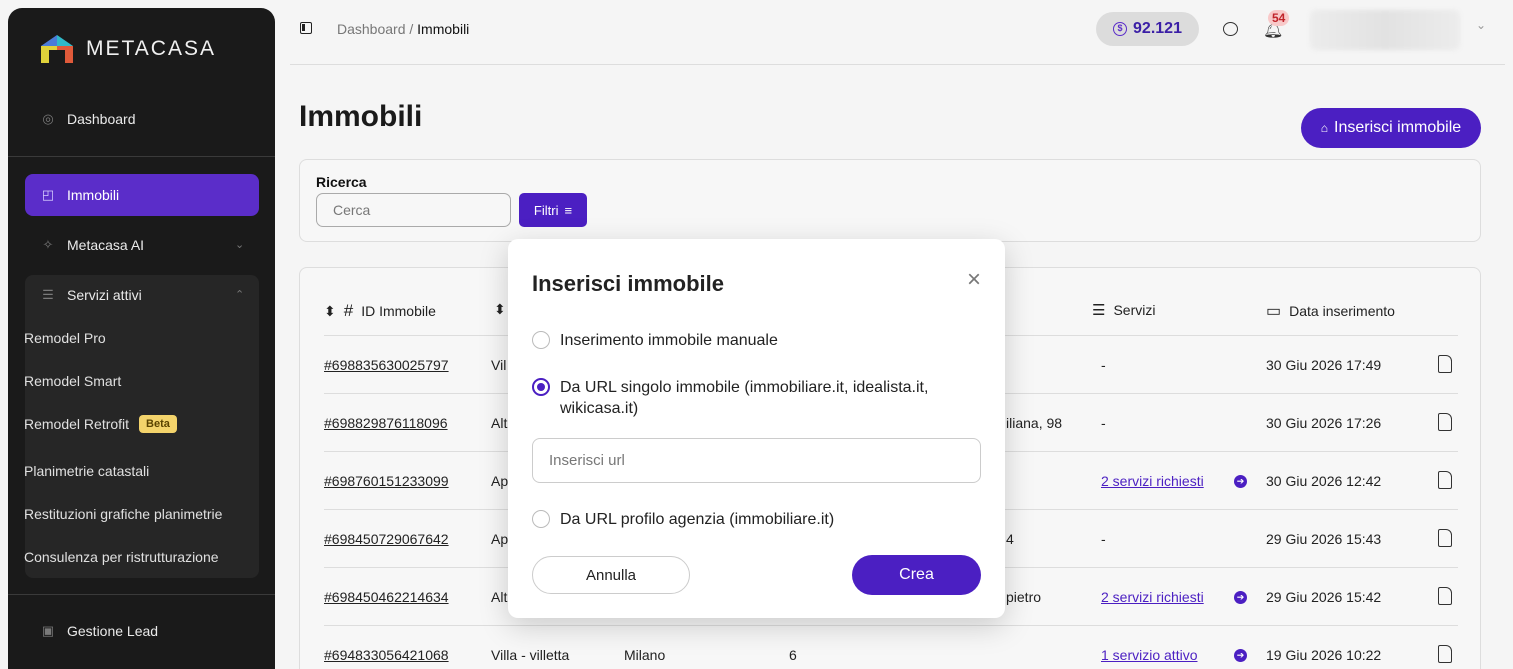 The image size is (1513, 669). Describe the element at coordinates (541, 387) in the screenshot. I see `radio-url-single` at that location.